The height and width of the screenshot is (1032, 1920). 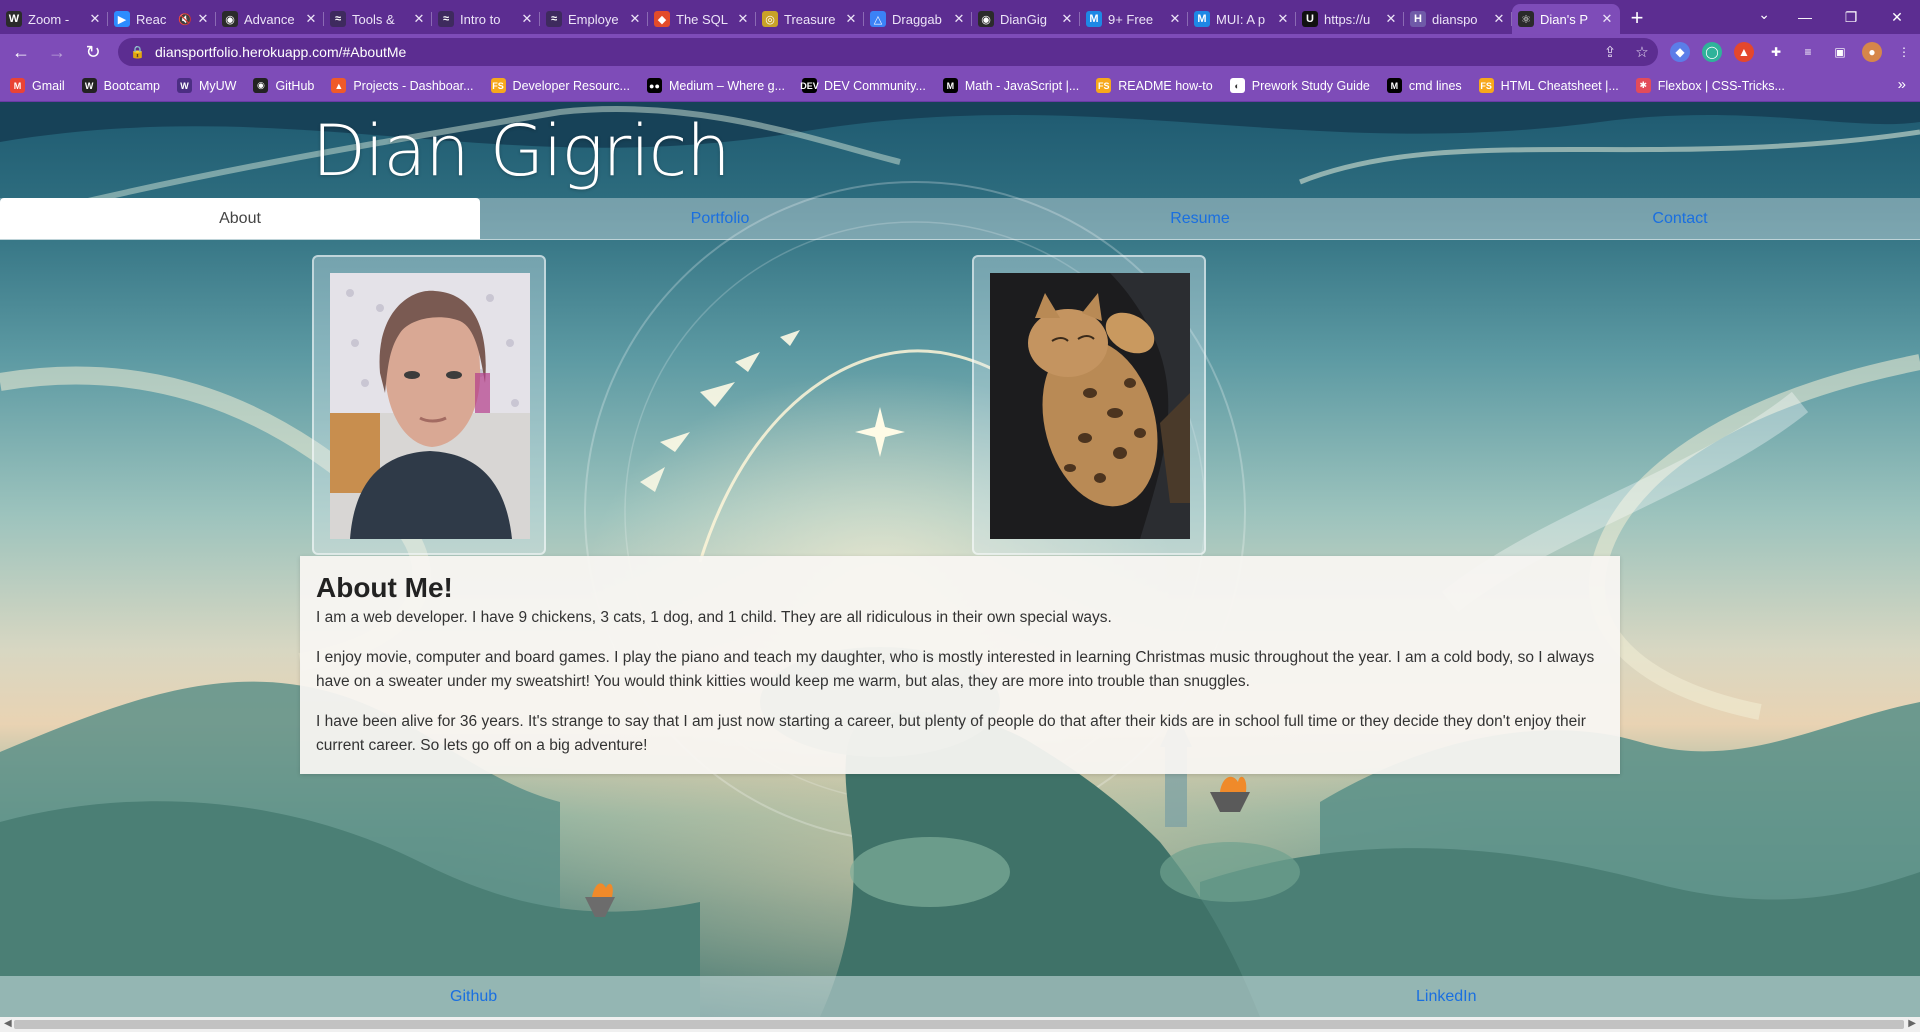 I want to click on bookmark-label: Gmail, so click(x=48, y=85).